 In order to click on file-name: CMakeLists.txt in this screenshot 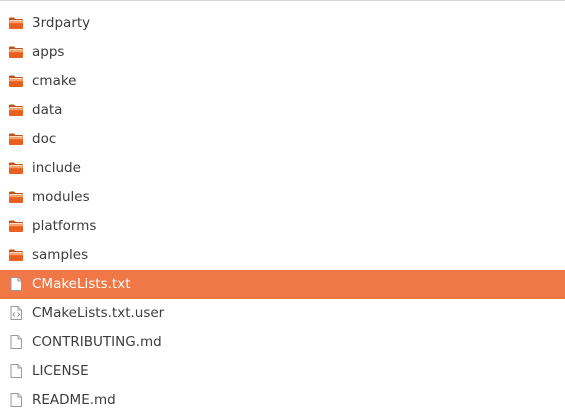, I will do `click(81, 284)`.